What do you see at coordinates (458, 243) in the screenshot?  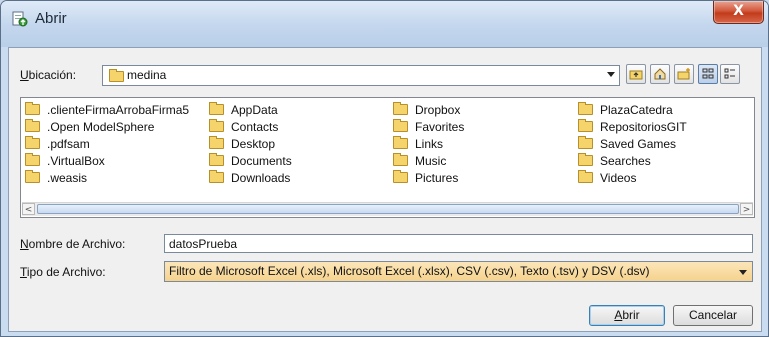 I see `filename-input: datosPrueba` at bounding box center [458, 243].